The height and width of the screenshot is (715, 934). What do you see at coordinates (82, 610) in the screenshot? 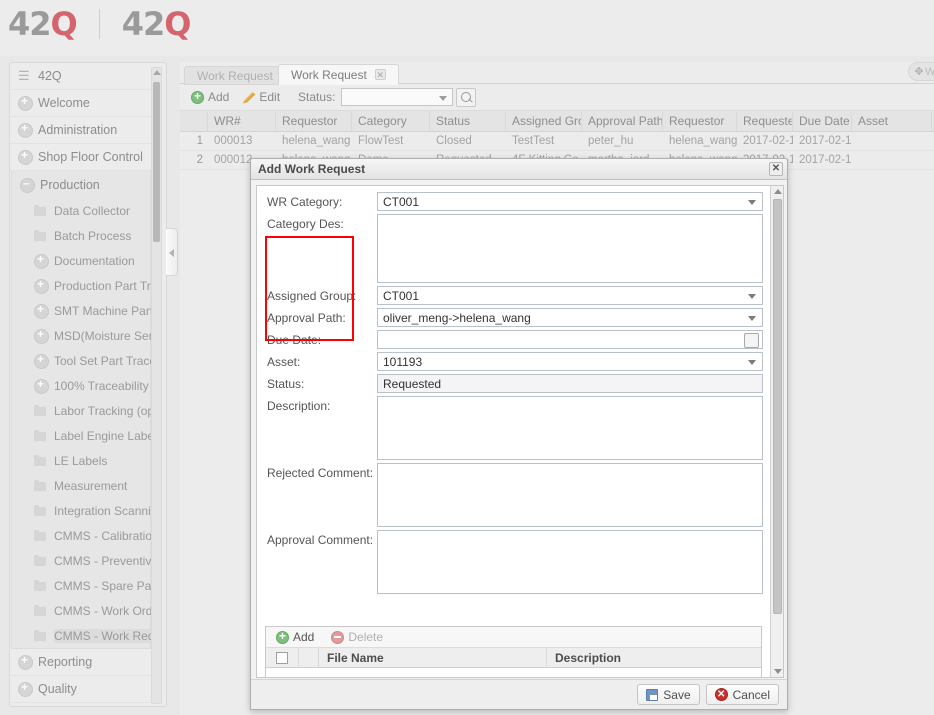
I see `sidebar-item-cmms-work-order: CMMS - Work Order` at bounding box center [82, 610].